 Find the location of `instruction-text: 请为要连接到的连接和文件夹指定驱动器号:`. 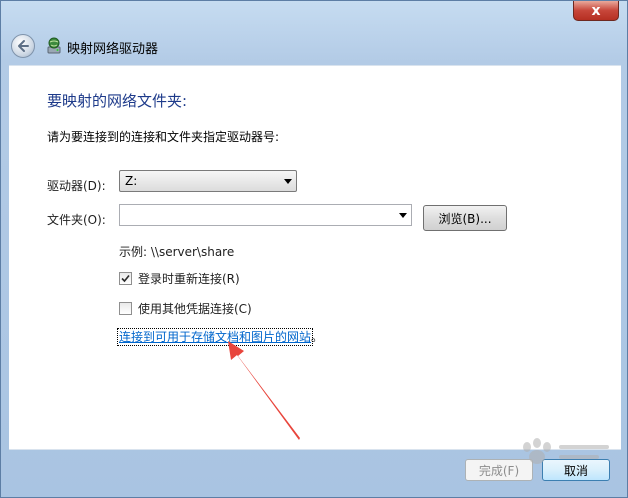

instruction-text: 请为要连接到的连接和文件夹指定驱动器号: is located at coordinates (163, 137).